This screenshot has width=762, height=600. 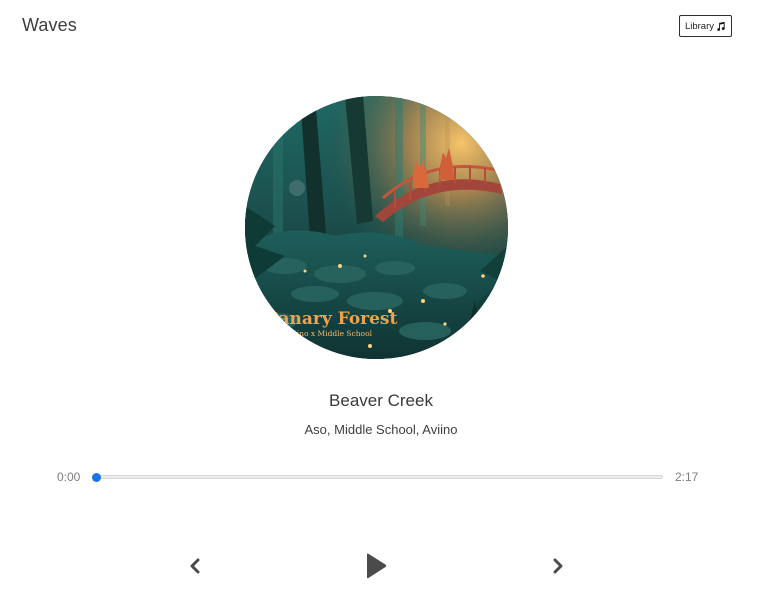 What do you see at coordinates (687, 477) in the screenshot?
I see `total-time: 2:17` at bounding box center [687, 477].